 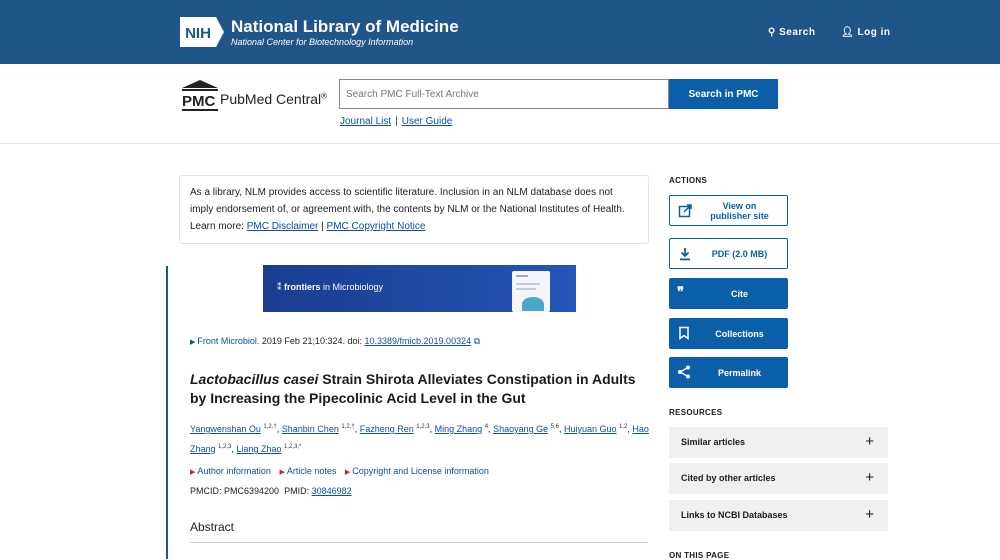 What do you see at coordinates (292, 447) in the screenshot?
I see `author-affiliation: 1,2,3,*` at bounding box center [292, 447].